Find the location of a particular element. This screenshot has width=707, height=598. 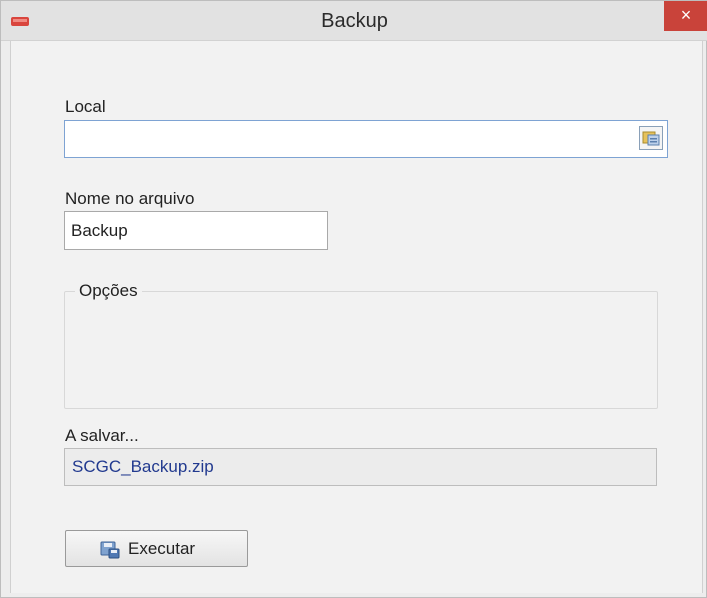

close-button: × is located at coordinates (685, 16).